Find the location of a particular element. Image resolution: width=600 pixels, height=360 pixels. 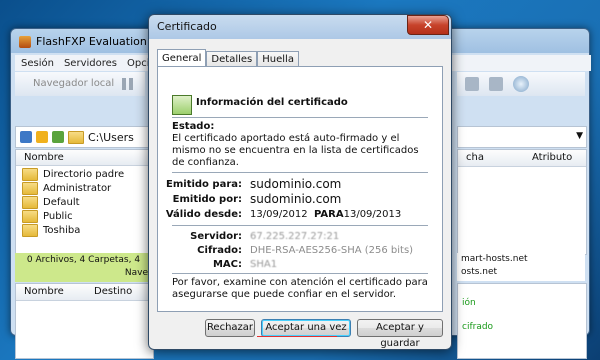

issued-to-label: Emitido para: is located at coordinates (204, 184).